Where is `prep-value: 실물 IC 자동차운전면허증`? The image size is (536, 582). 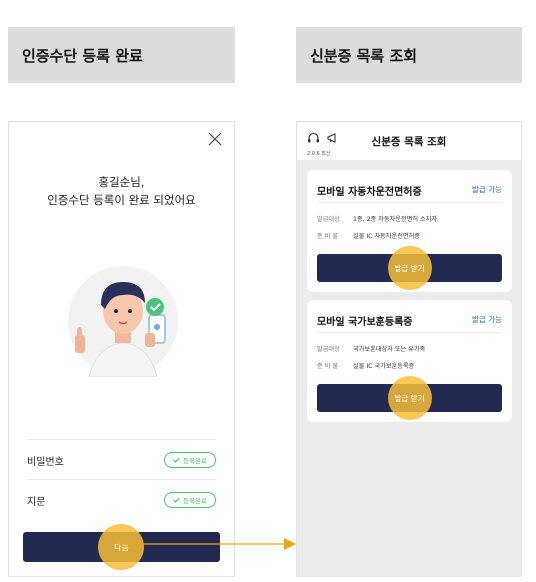
prep-value: 실물 IC 자동차운전면허증 is located at coordinates (387, 236).